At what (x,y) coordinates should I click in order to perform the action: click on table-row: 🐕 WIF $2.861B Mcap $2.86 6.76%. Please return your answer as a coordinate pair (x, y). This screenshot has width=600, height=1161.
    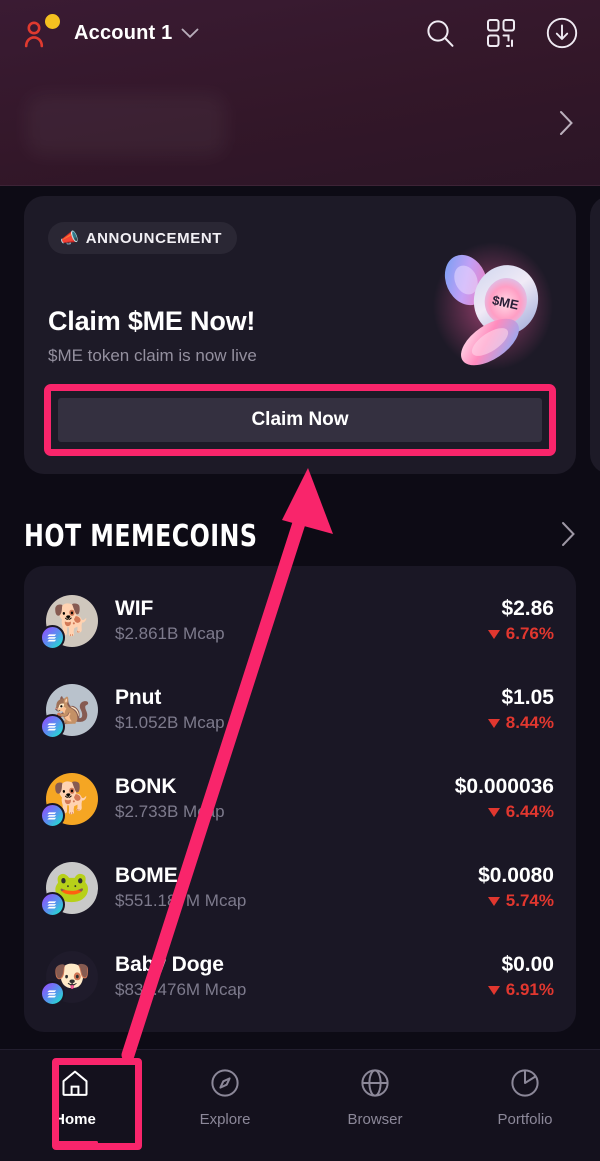
    Looking at the image, I should click on (297, 620).